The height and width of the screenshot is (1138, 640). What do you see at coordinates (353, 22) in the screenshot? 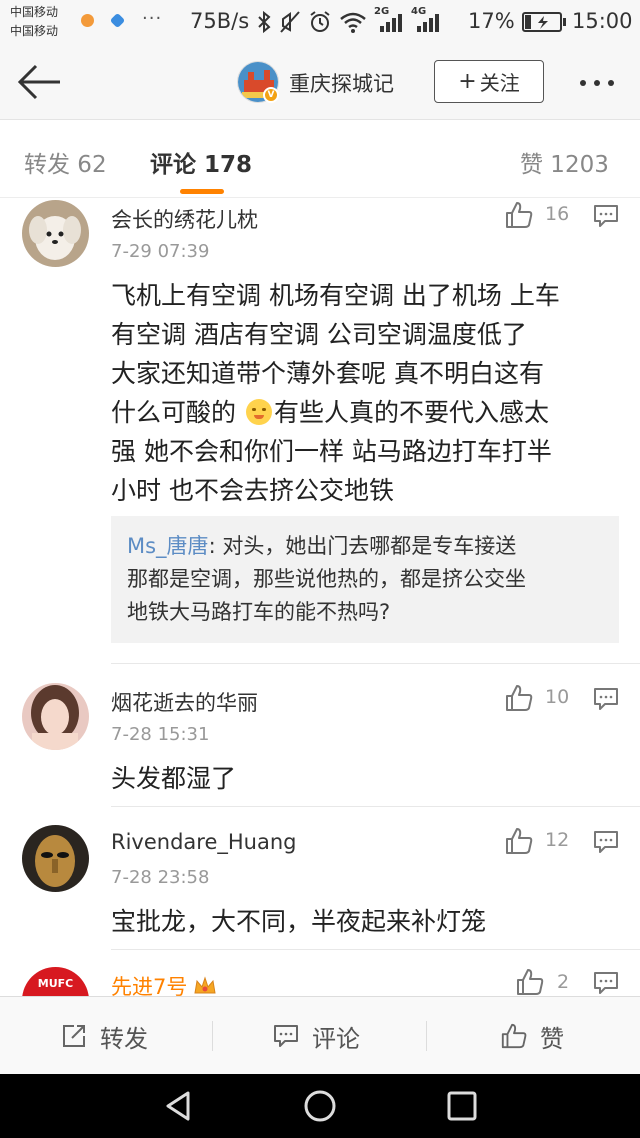
I see `wifi-icon` at bounding box center [353, 22].